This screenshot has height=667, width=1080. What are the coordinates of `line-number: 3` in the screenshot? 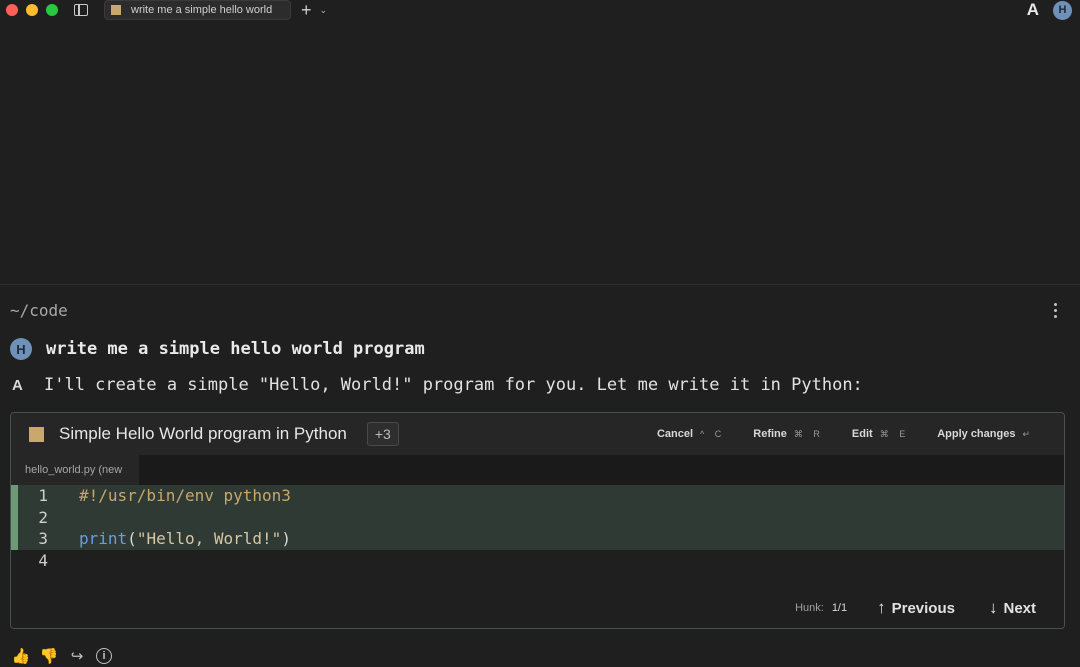 It's located at (43, 539).